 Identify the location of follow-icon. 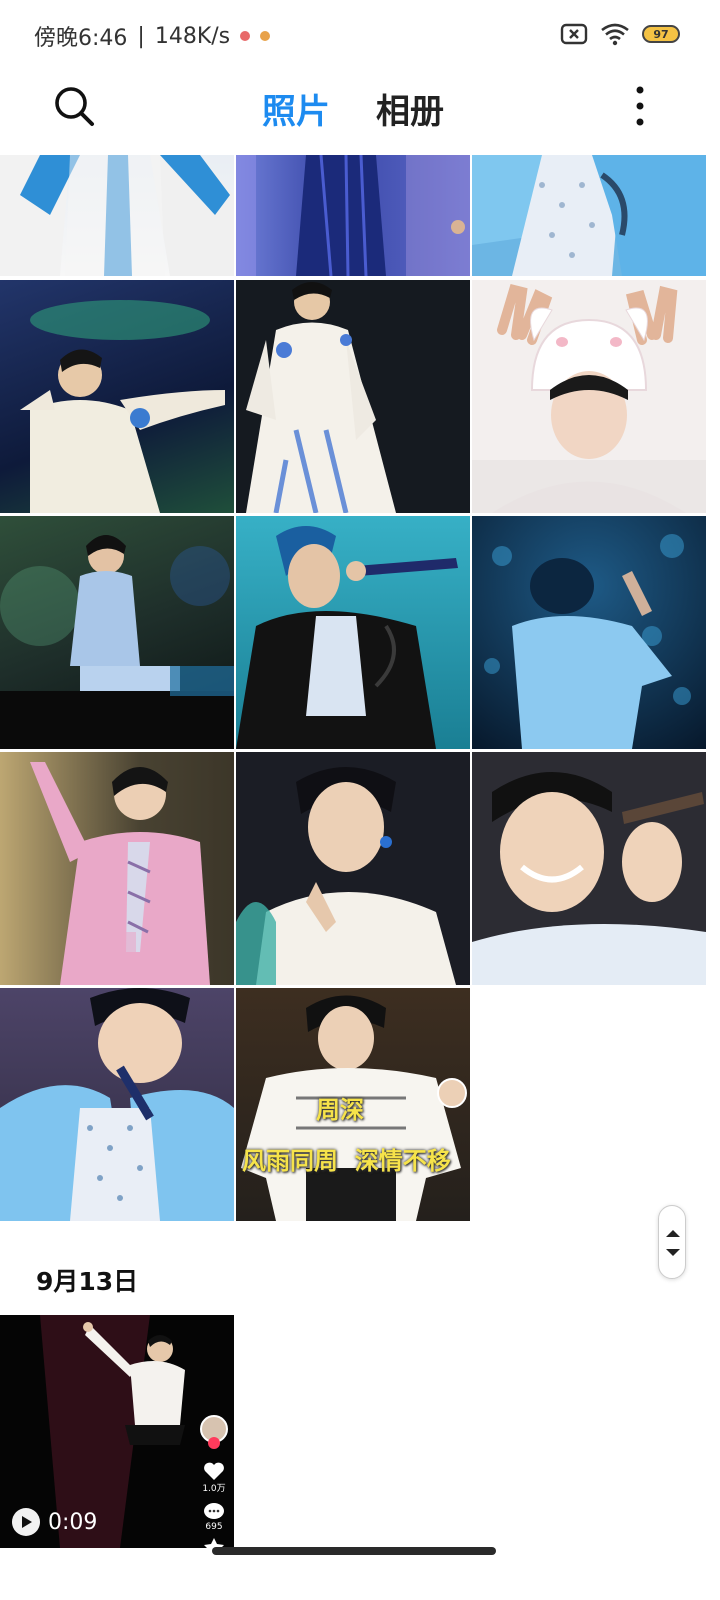
(214, 1443).